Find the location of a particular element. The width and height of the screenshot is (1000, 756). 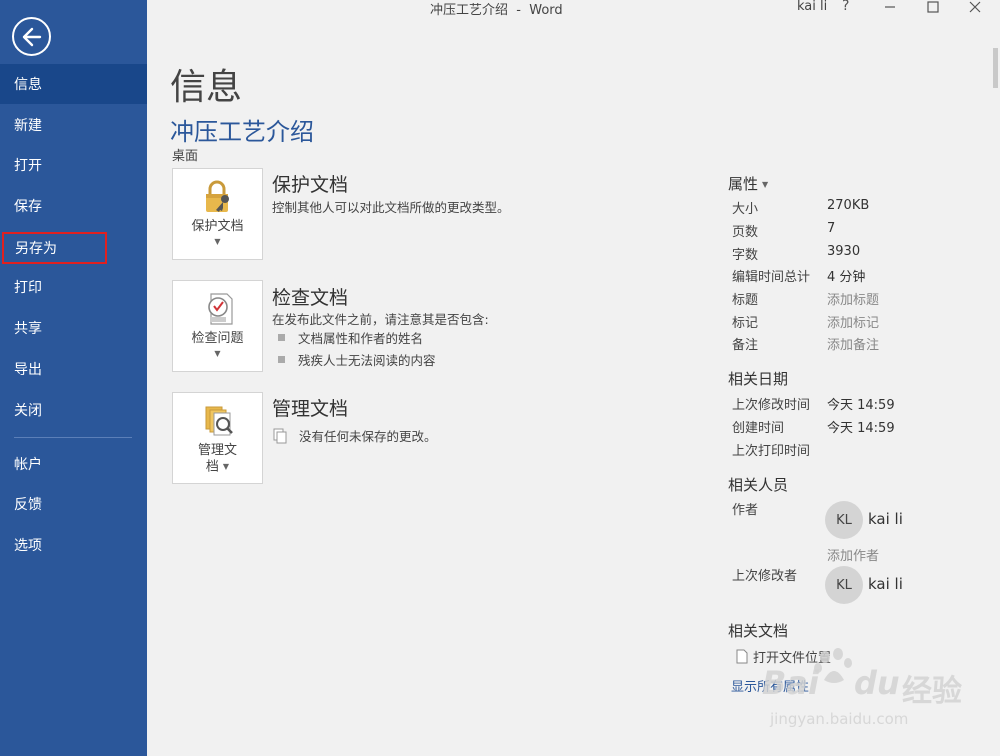

account-user-name: kai li is located at coordinates (812, 7).